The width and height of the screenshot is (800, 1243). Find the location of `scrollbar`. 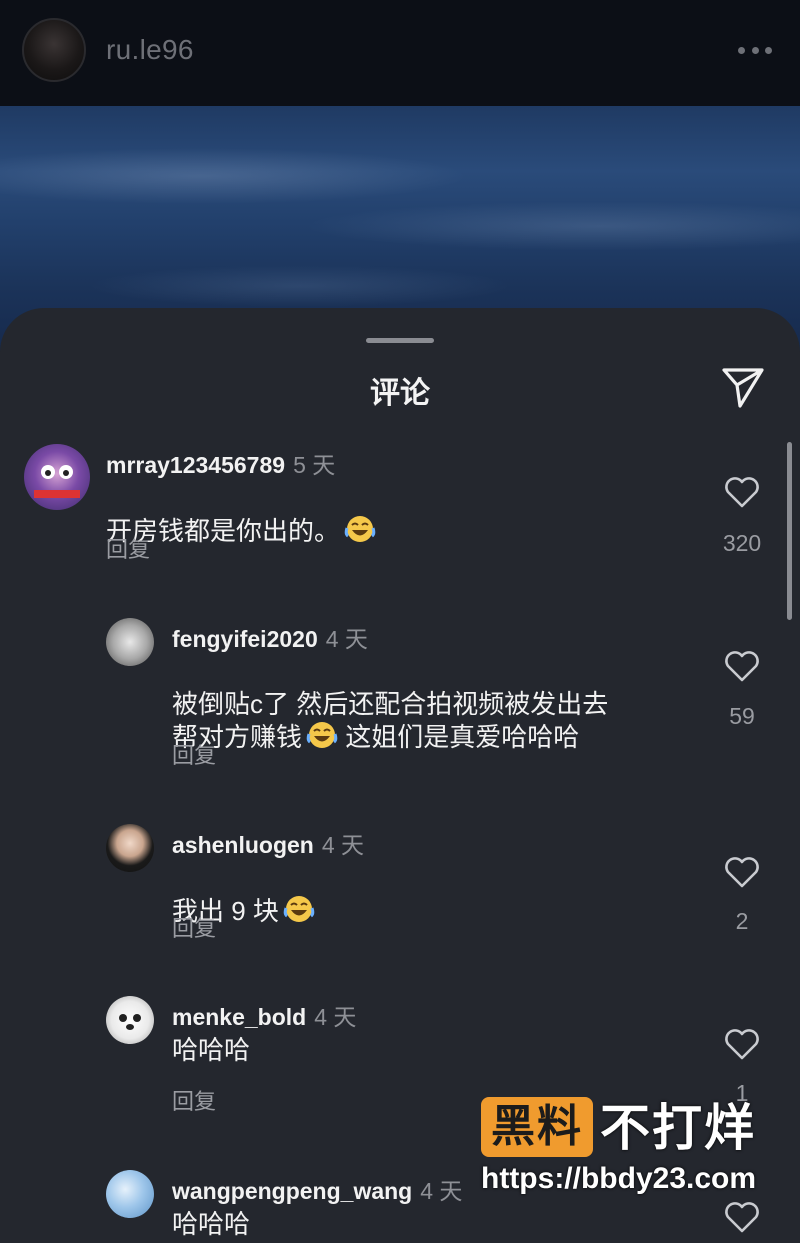

scrollbar is located at coordinates (789, 531).